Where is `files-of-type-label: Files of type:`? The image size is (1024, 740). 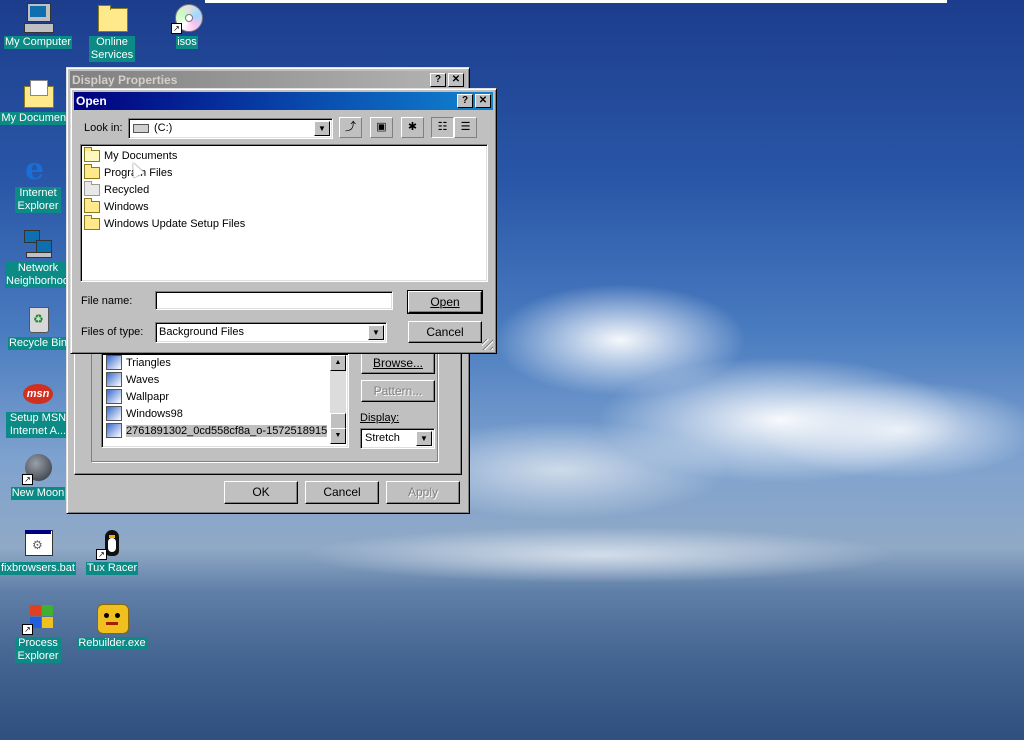 files-of-type-label: Files of type: is located at coordinates (112, 332).